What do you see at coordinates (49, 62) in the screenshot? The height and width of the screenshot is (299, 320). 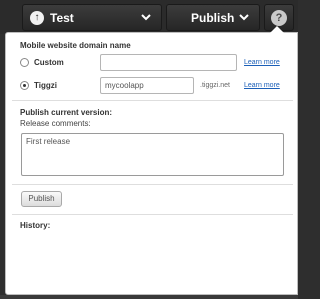 I see `custom-label: Custom` at bounding box center [49, 62].